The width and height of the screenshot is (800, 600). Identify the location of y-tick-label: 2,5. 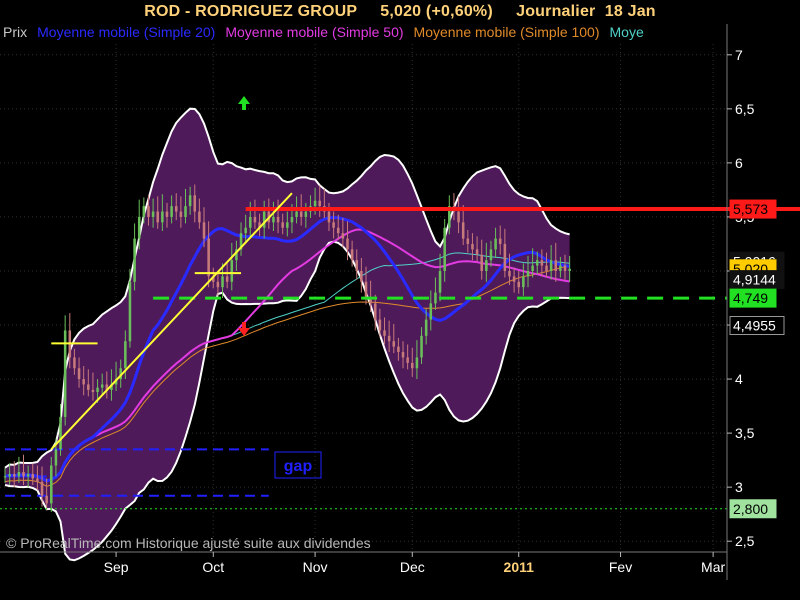
(745, 541).